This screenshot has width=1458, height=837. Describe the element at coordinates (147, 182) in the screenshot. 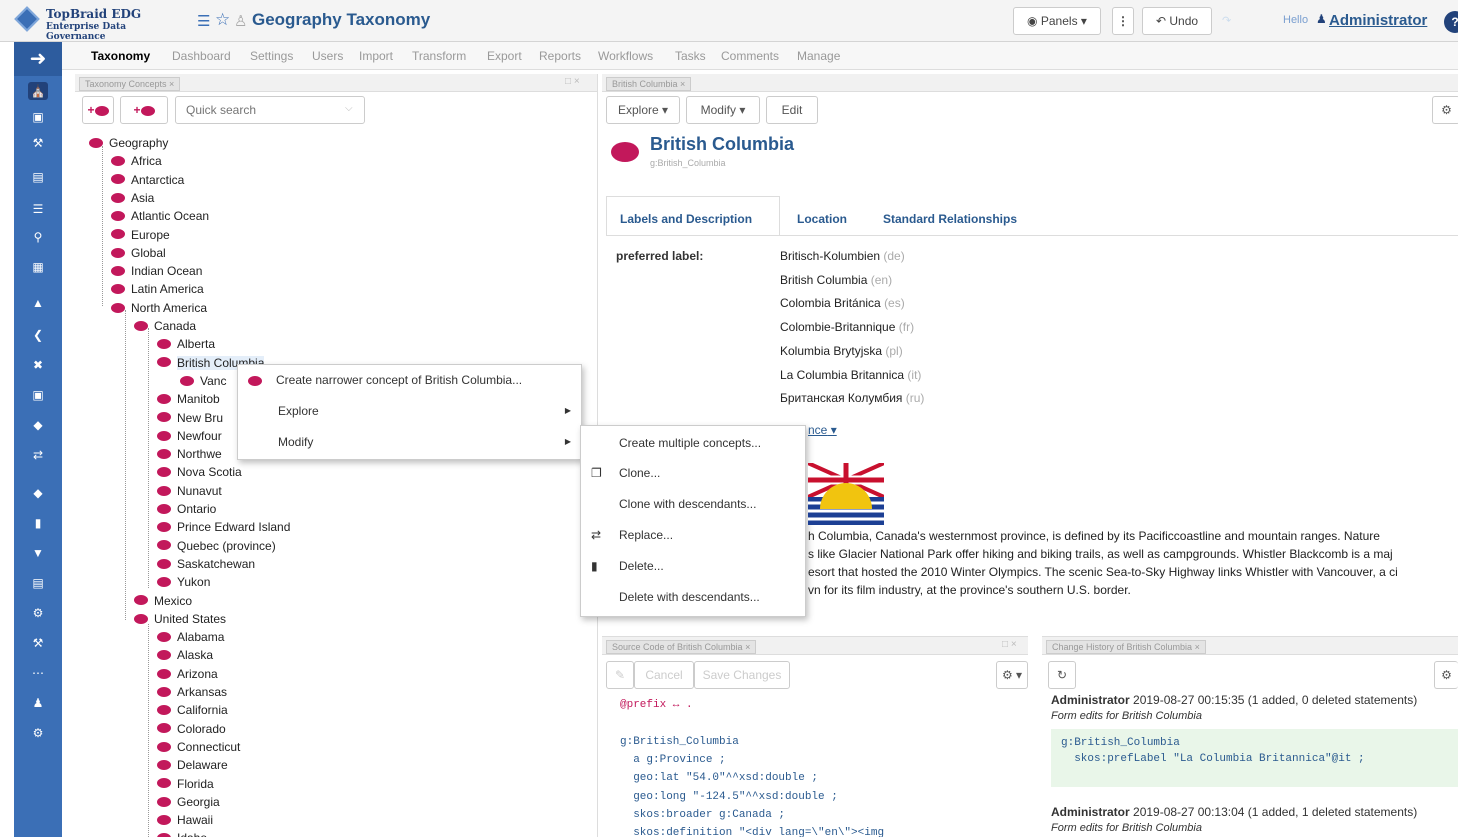

I see `tree-node: Antarctica` at that location.